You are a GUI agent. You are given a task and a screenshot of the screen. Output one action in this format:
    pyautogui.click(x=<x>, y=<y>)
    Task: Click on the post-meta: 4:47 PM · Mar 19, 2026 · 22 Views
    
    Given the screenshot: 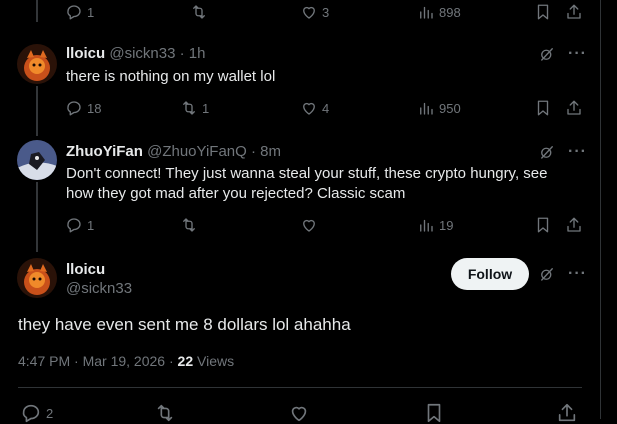 What is the action you would take?
    pyautogui.click(x=126, y=361)
    